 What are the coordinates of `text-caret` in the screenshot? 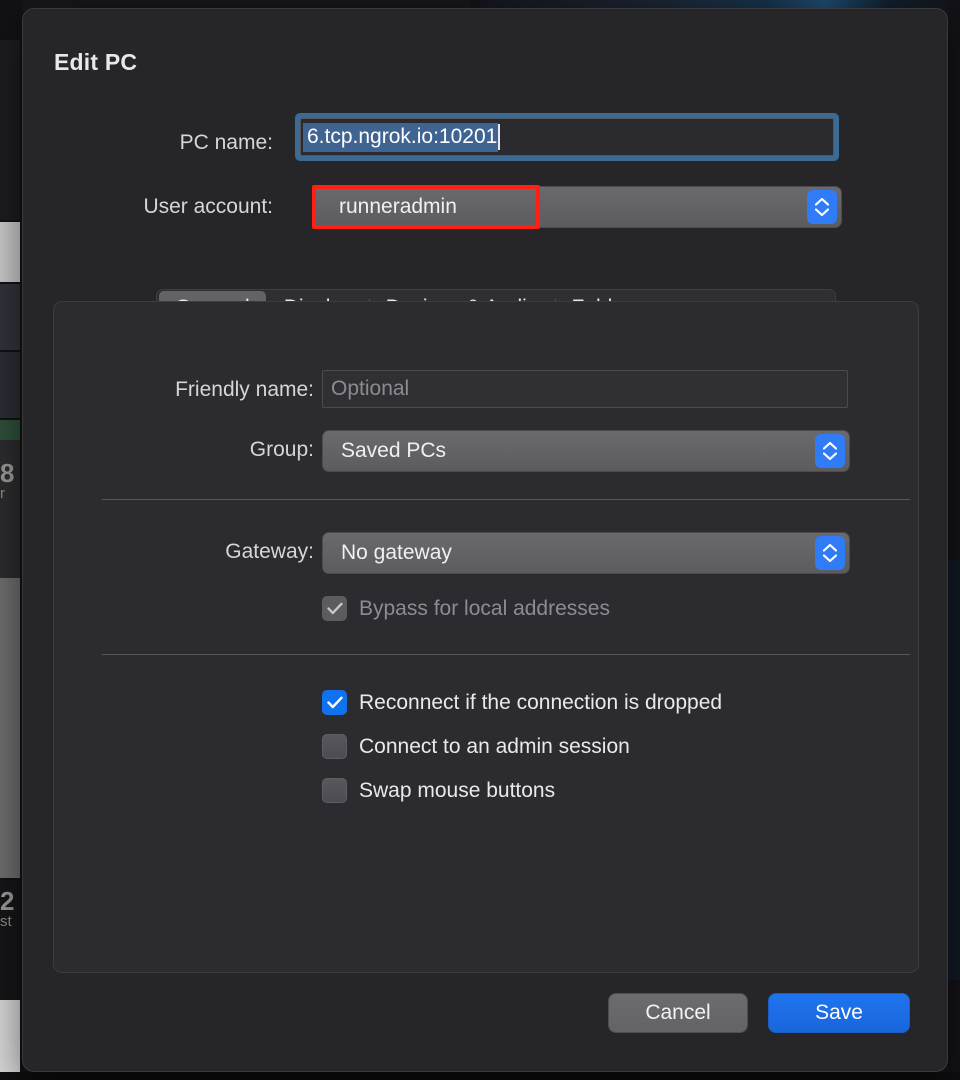 It's located at (499, 137).